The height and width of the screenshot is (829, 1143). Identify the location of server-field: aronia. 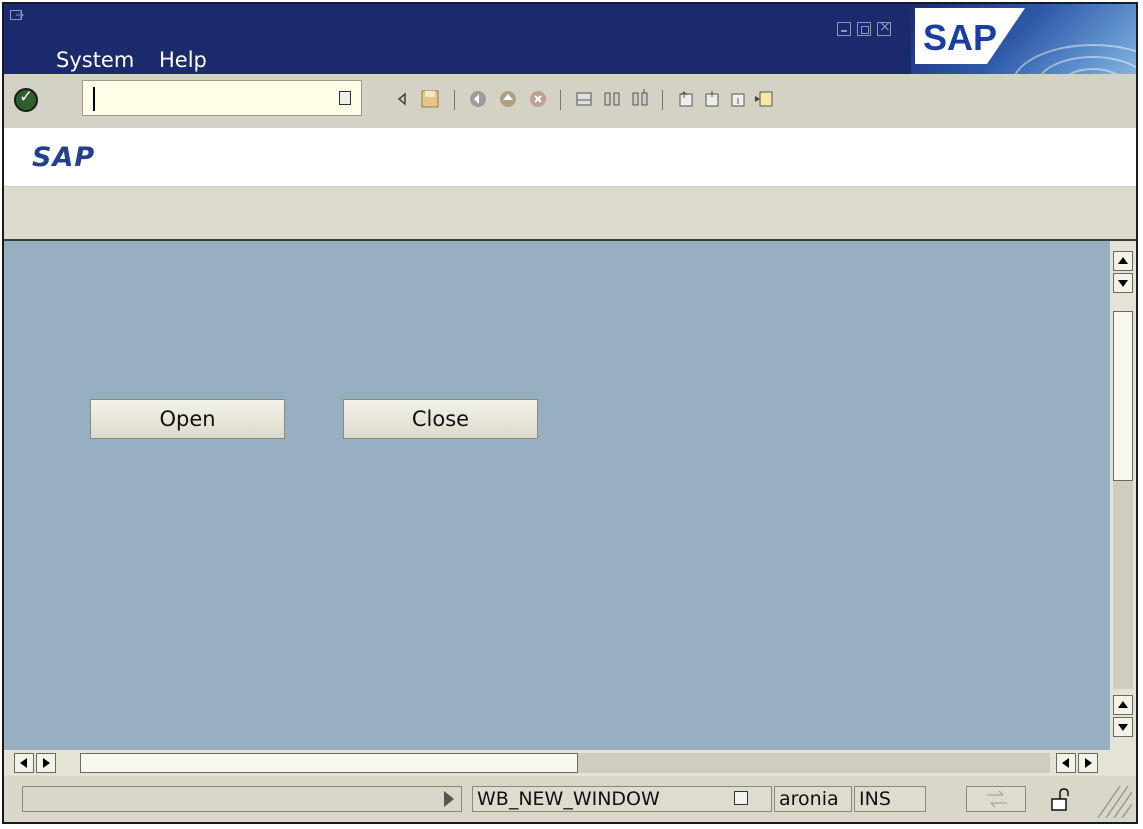
(813, 799).